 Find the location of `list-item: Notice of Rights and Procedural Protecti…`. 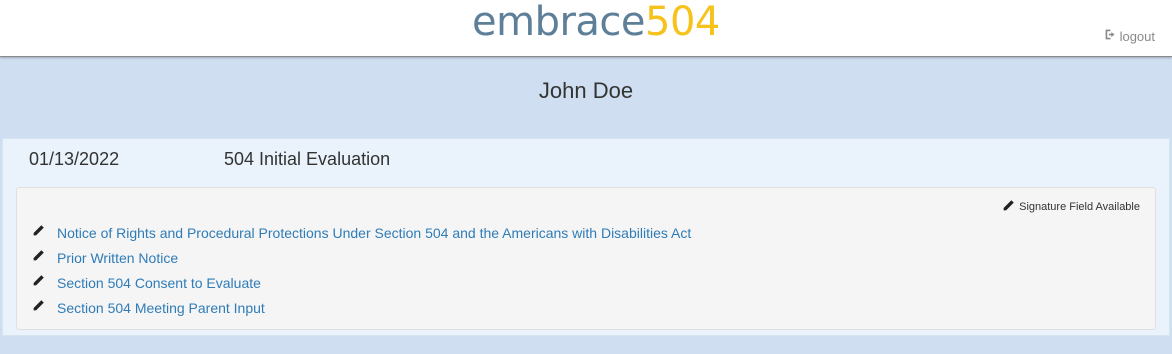

list-item: Notice of Rights and Procedural Protecti… is located at coordinates (361, 232).